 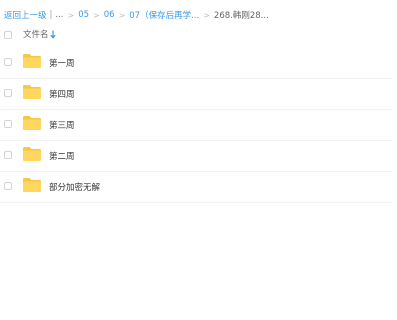 I want to click on file-name: 部分加密无解, so click(x=74, y=187).